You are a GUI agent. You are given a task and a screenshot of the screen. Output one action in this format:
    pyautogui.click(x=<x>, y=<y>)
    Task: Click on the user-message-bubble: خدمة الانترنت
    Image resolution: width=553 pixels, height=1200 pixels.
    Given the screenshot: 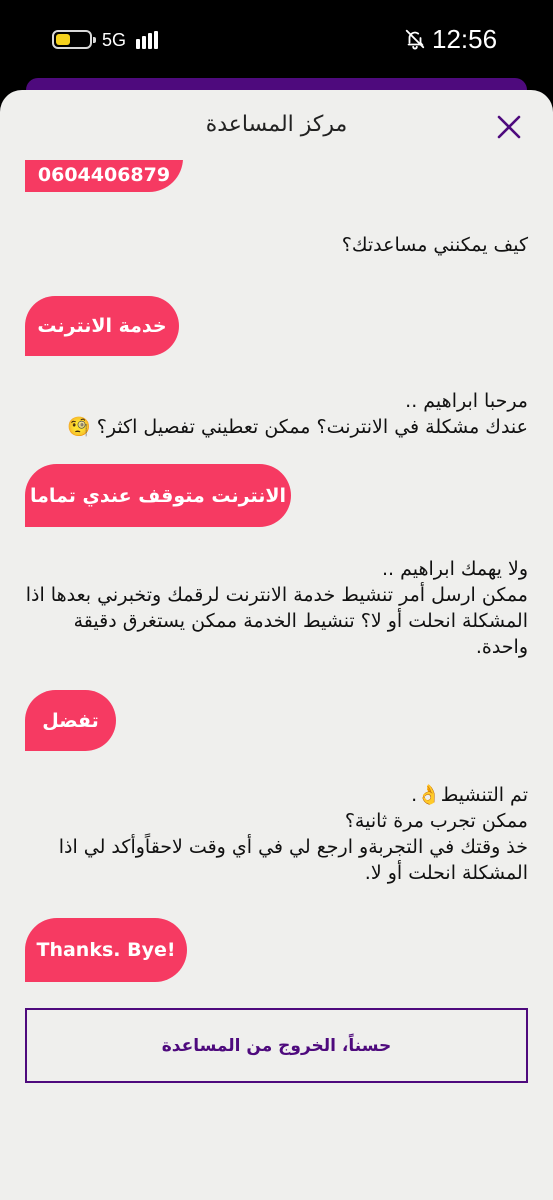 What is the action you would take?
    pyautogui.click(x=102, y=326)
    